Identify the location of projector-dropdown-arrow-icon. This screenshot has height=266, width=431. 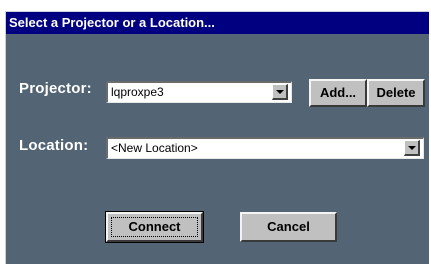
(280, 92).